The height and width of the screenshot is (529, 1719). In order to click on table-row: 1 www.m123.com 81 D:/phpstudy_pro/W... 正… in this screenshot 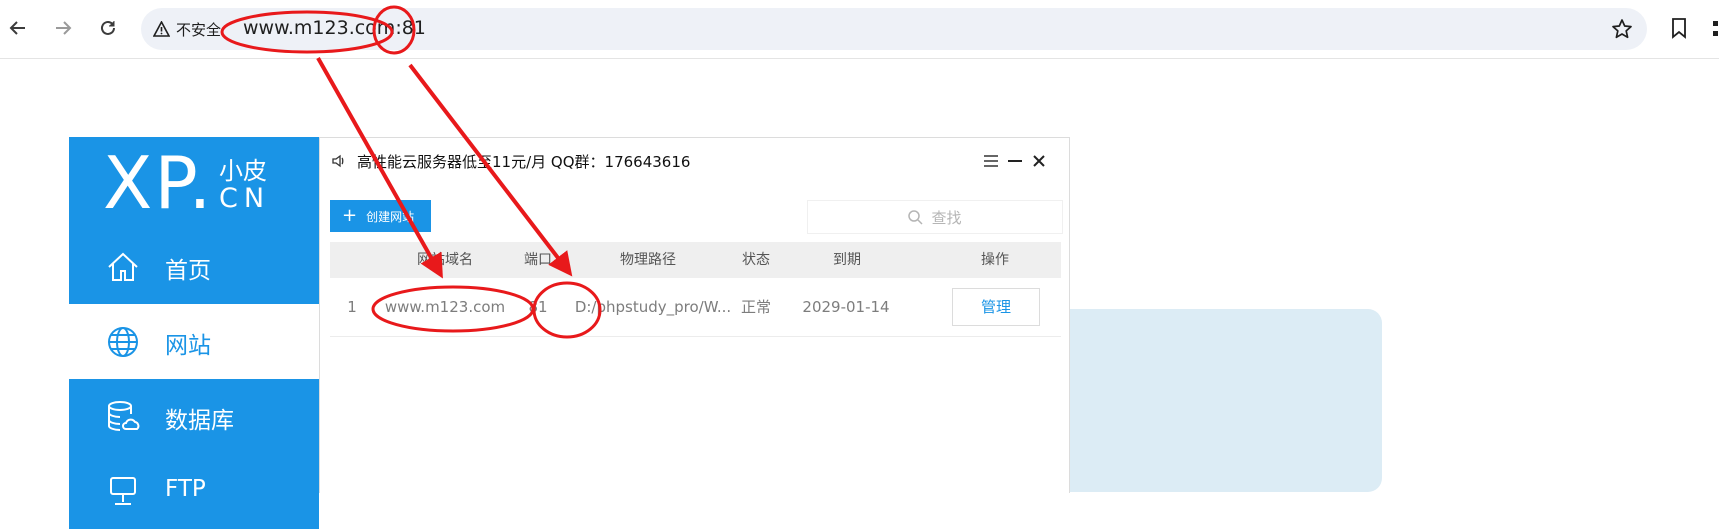, I will do `click(695, 307)`.